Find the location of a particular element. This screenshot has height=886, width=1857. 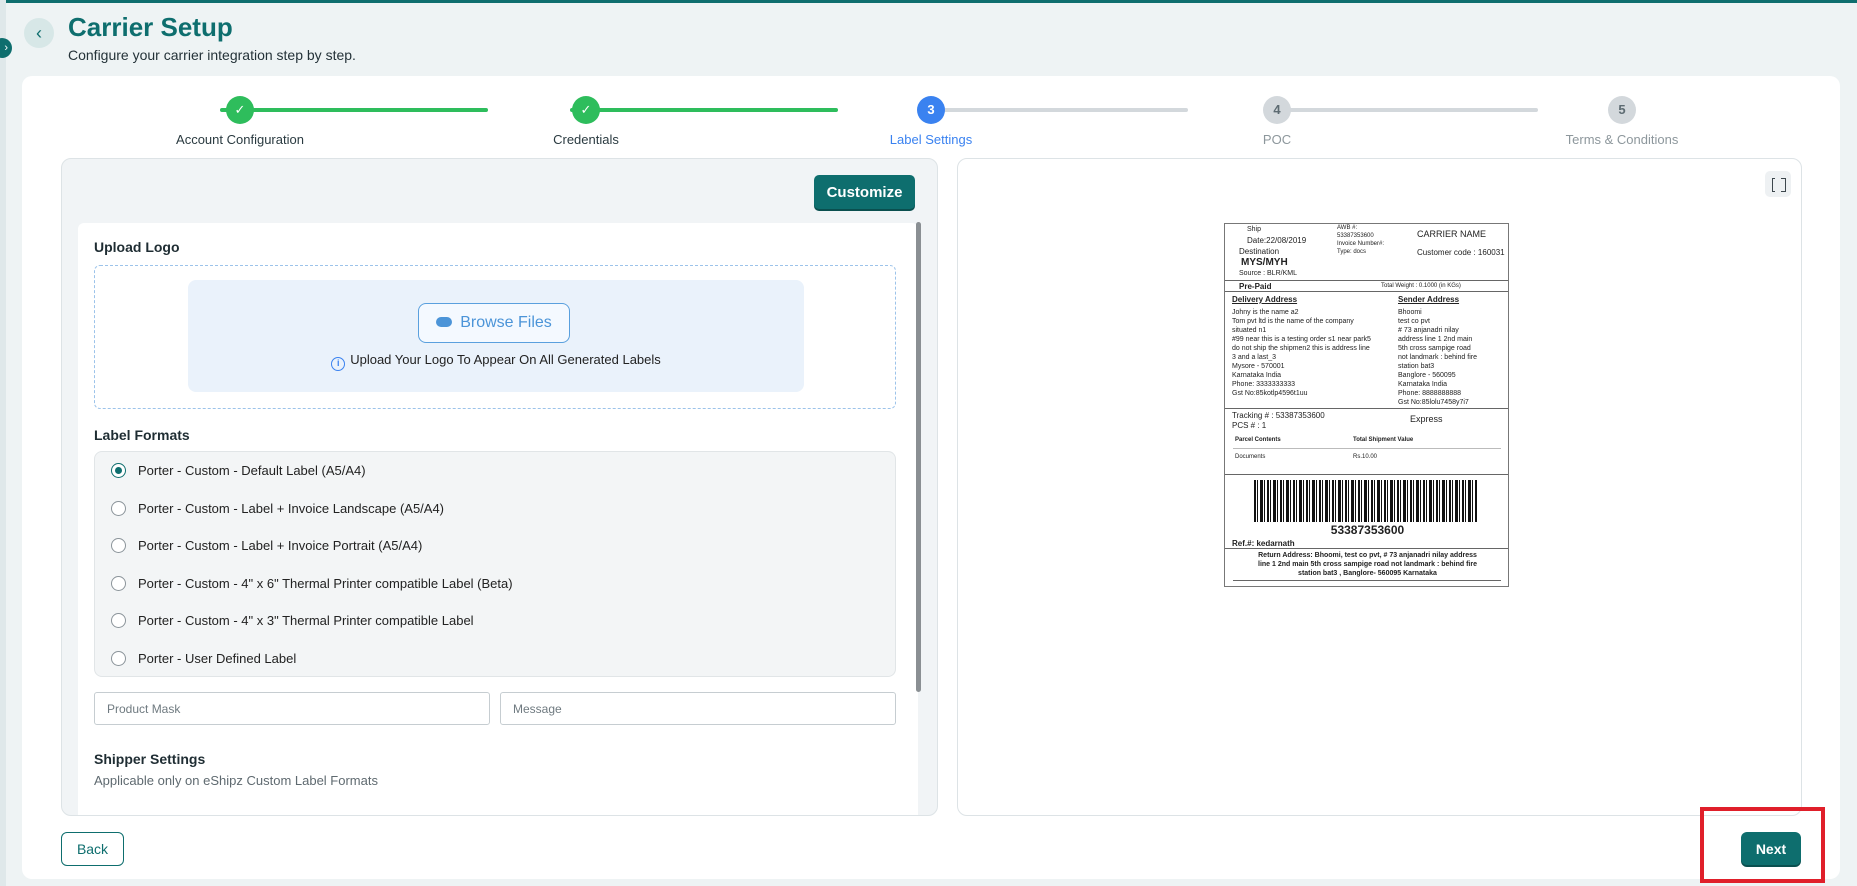

step-label: Account Configuration is located at coordinates (240, 139).